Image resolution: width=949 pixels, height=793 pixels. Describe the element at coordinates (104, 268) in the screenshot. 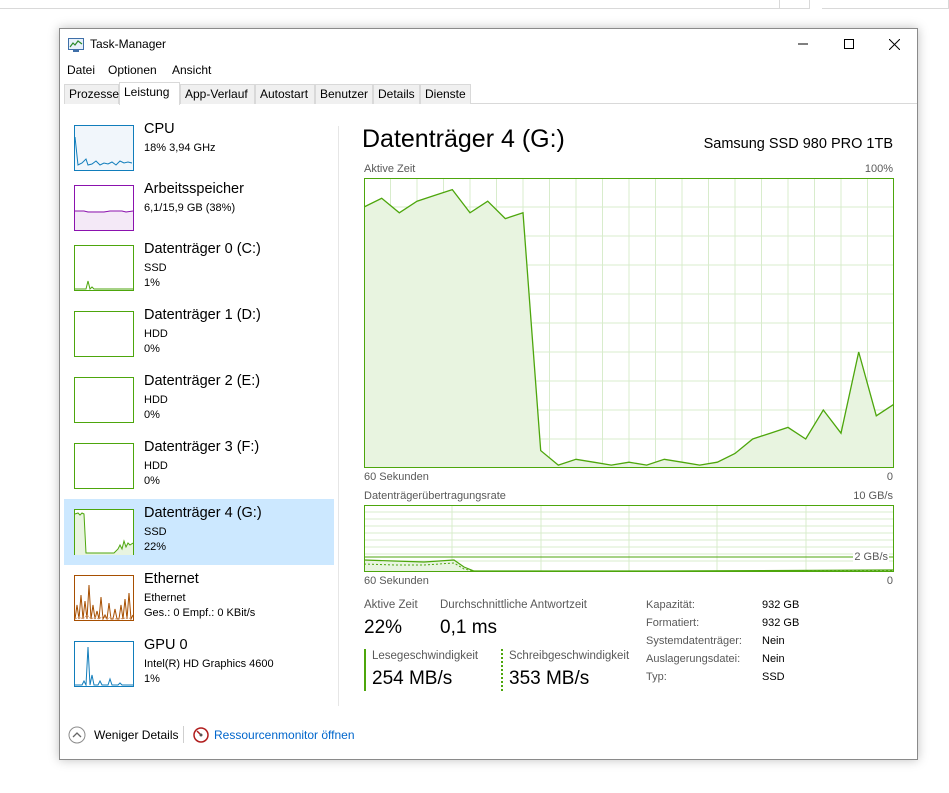

I see `disk0-thumbnail-graph` at that location.